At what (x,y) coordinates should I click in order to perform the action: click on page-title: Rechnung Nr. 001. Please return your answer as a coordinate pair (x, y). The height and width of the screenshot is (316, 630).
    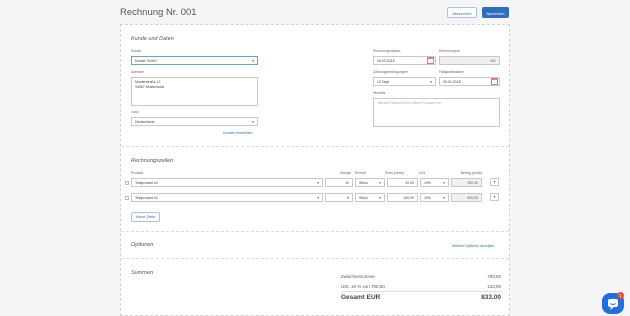
    Looking at the image, I should click on (158, 12).